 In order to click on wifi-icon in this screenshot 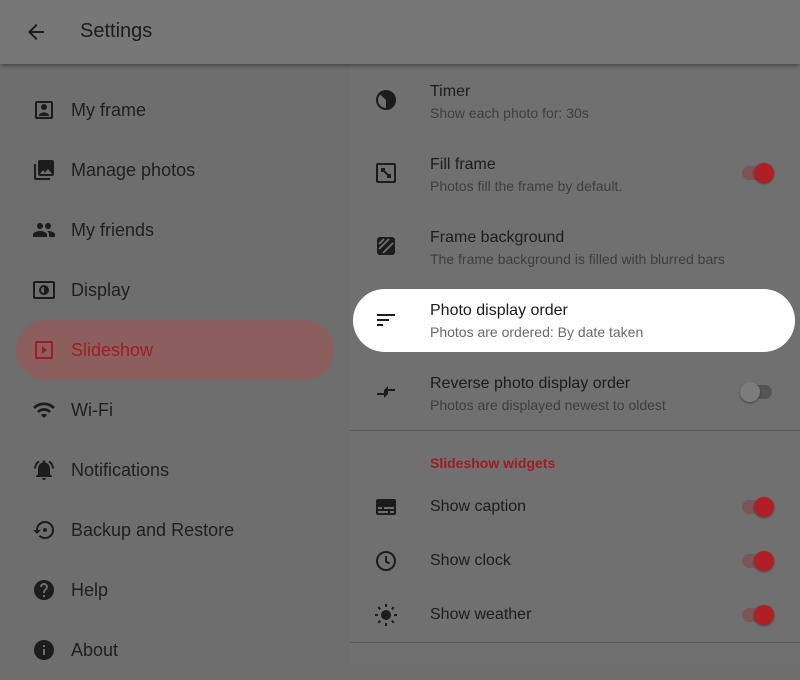, I will do `click(44, 410)`.